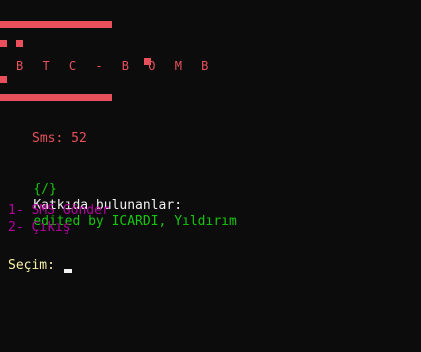  Describe the element at coordinates (31, 265) in the screenshot. I see `prompt-label: Seçim:` at that location.